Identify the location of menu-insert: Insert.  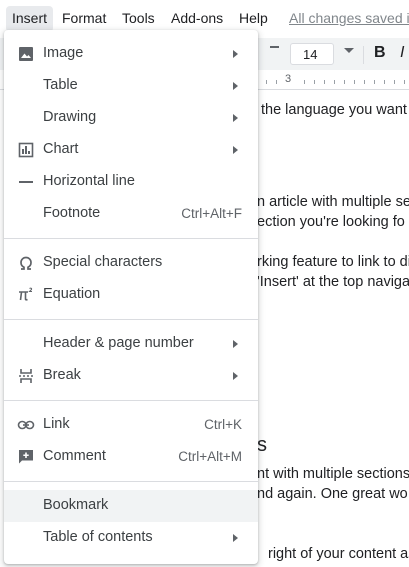
(30, 19).